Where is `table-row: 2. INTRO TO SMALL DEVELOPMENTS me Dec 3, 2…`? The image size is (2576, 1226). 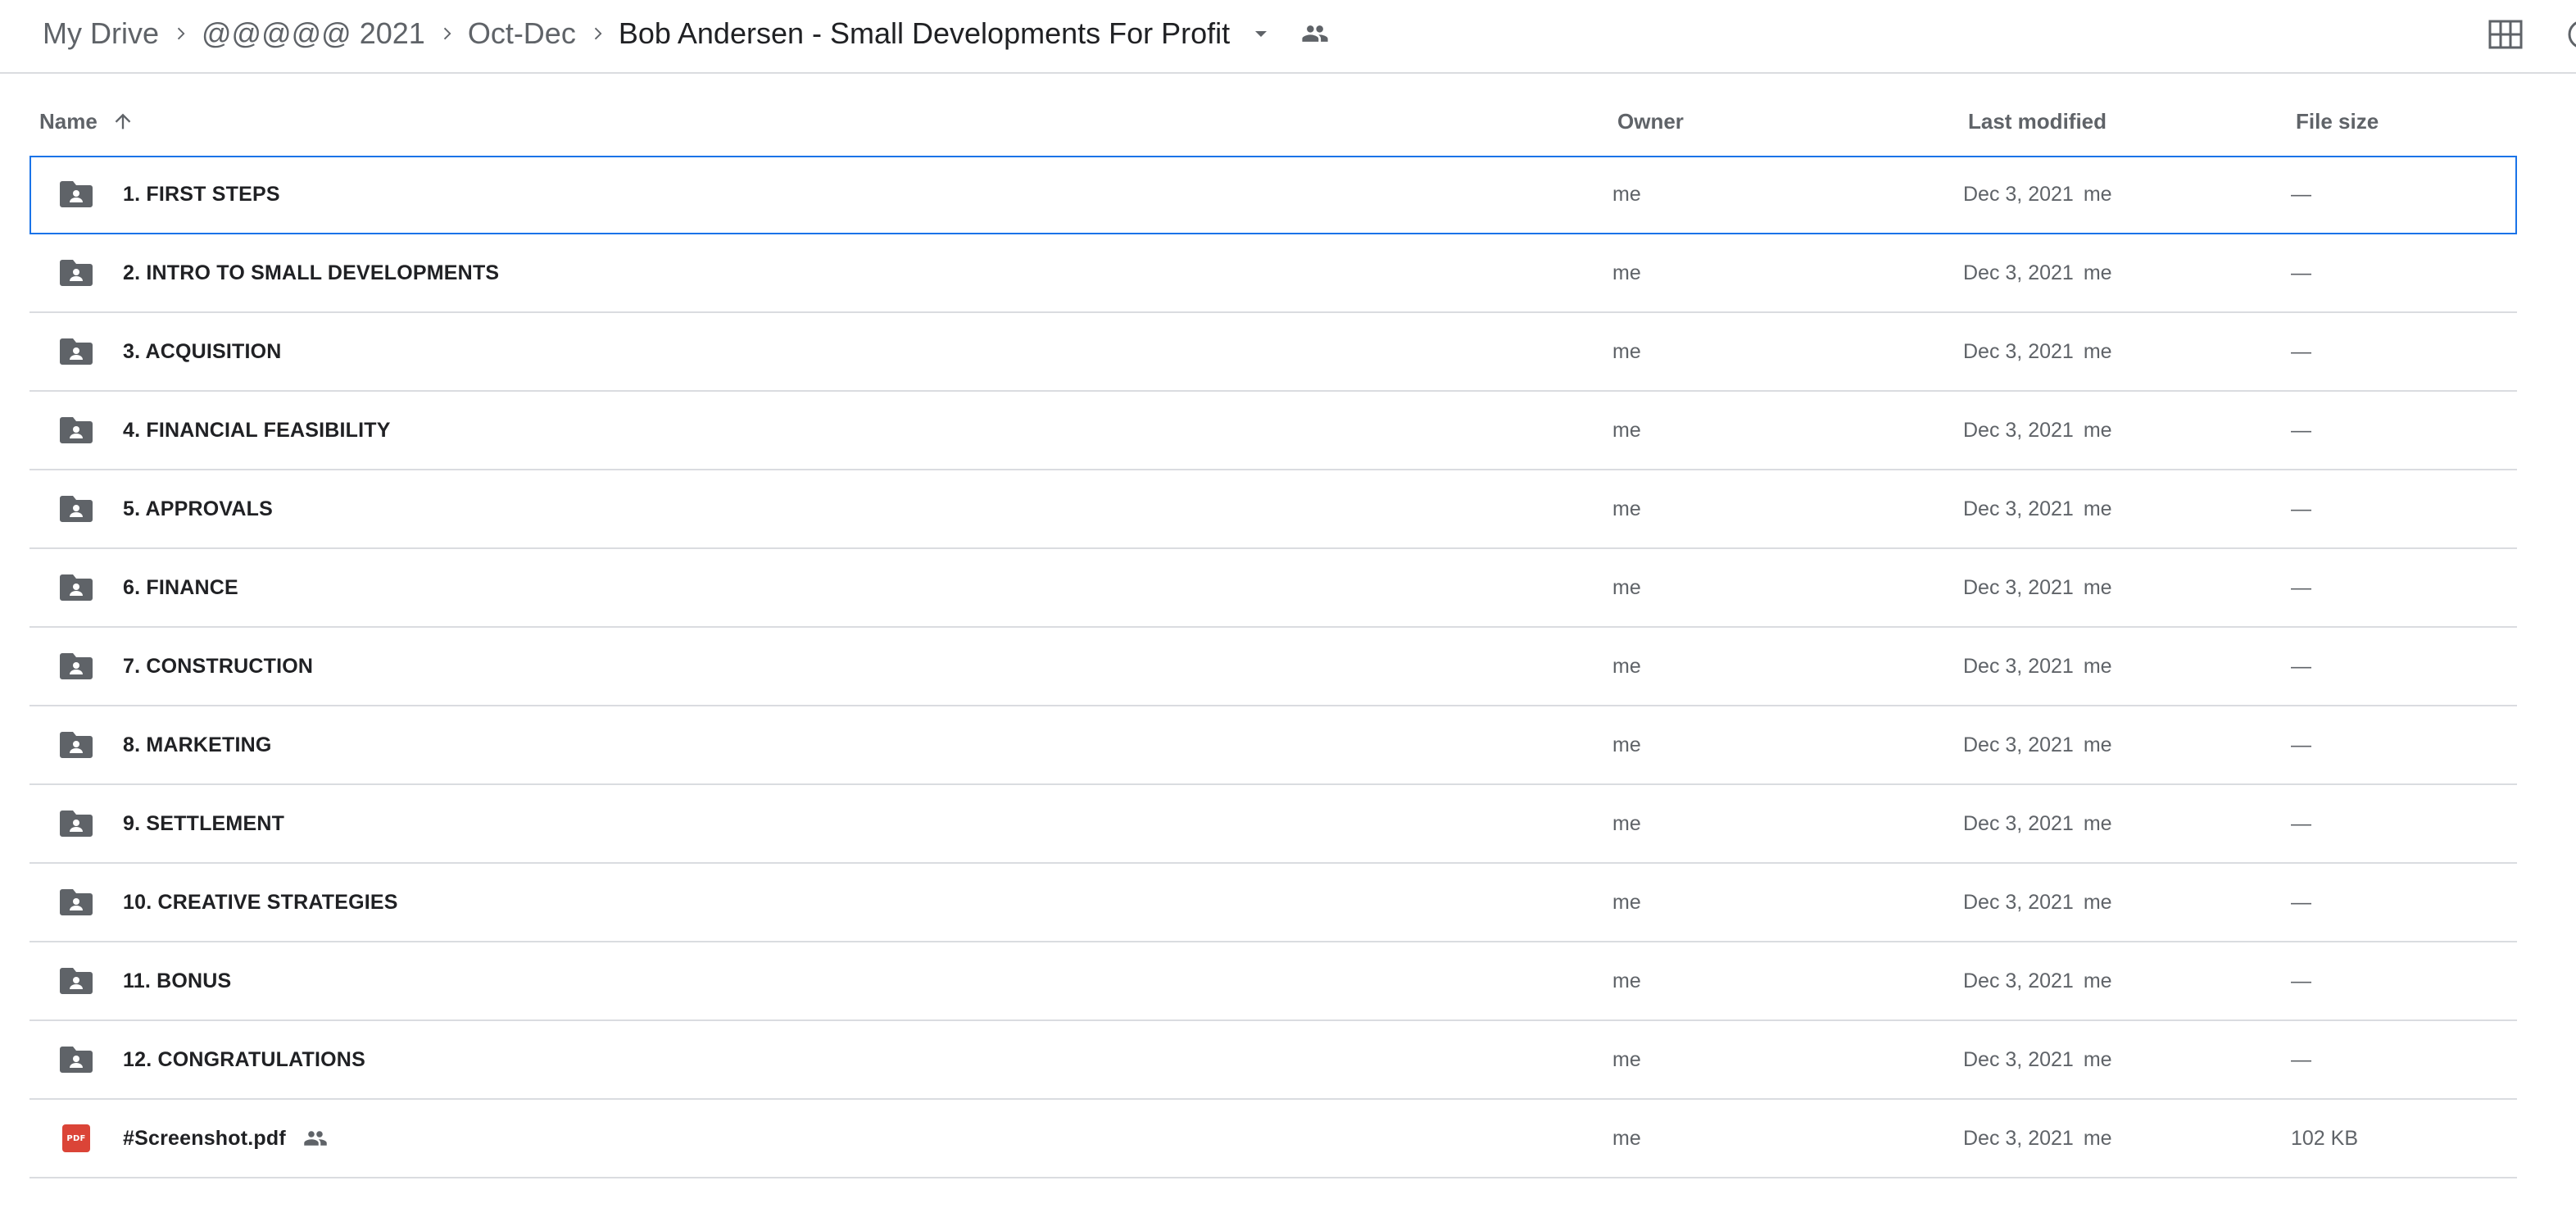 table-row: 2. INTRO TO SMALL DEVELOPMENTS me Dec 3, 2… is located at coordinates (1273, 273).